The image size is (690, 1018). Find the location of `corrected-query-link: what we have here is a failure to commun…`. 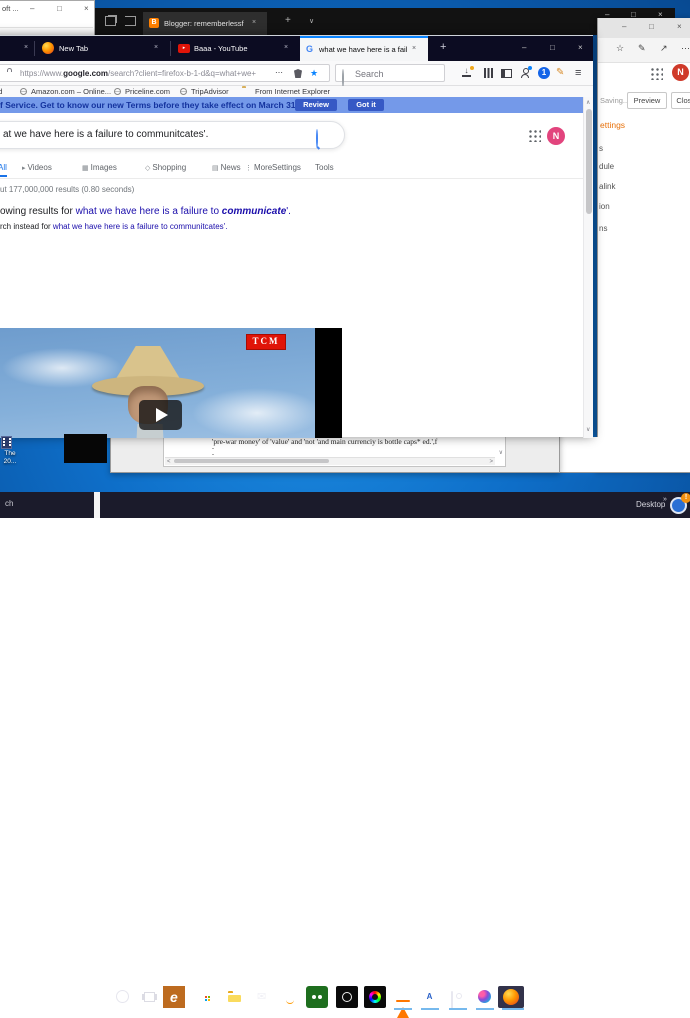

corrected-query-link: what we have here is a failure to commun… is located at coordinates (183, 211).